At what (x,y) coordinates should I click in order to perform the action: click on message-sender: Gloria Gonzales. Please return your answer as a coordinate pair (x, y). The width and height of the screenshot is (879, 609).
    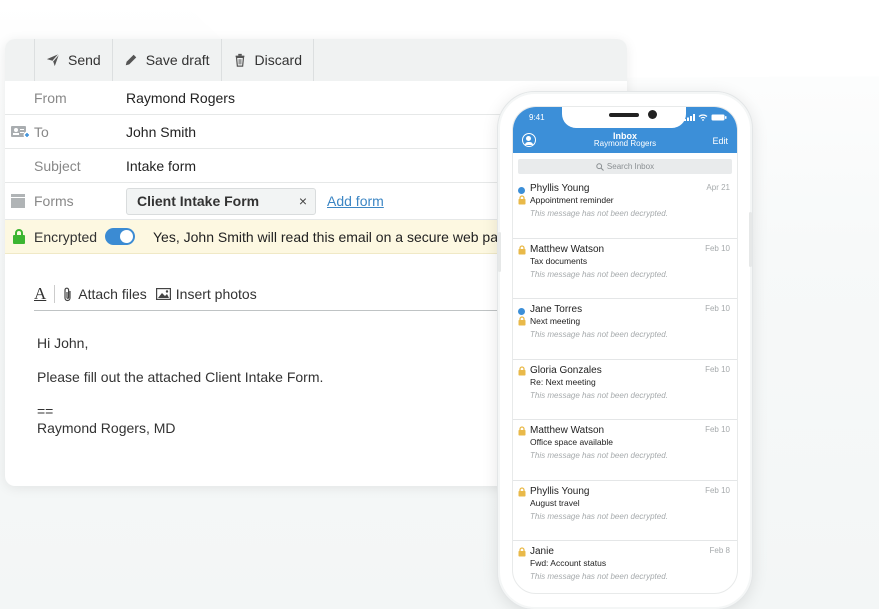
    Looking at the image, I should click on (566, 370).